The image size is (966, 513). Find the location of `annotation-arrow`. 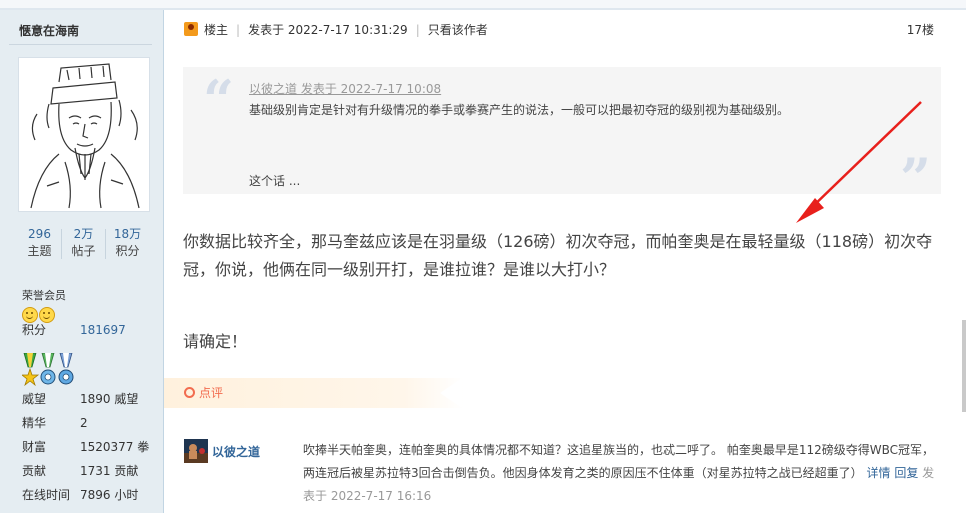

annotation-arrow is located at coordinates (859, 162).